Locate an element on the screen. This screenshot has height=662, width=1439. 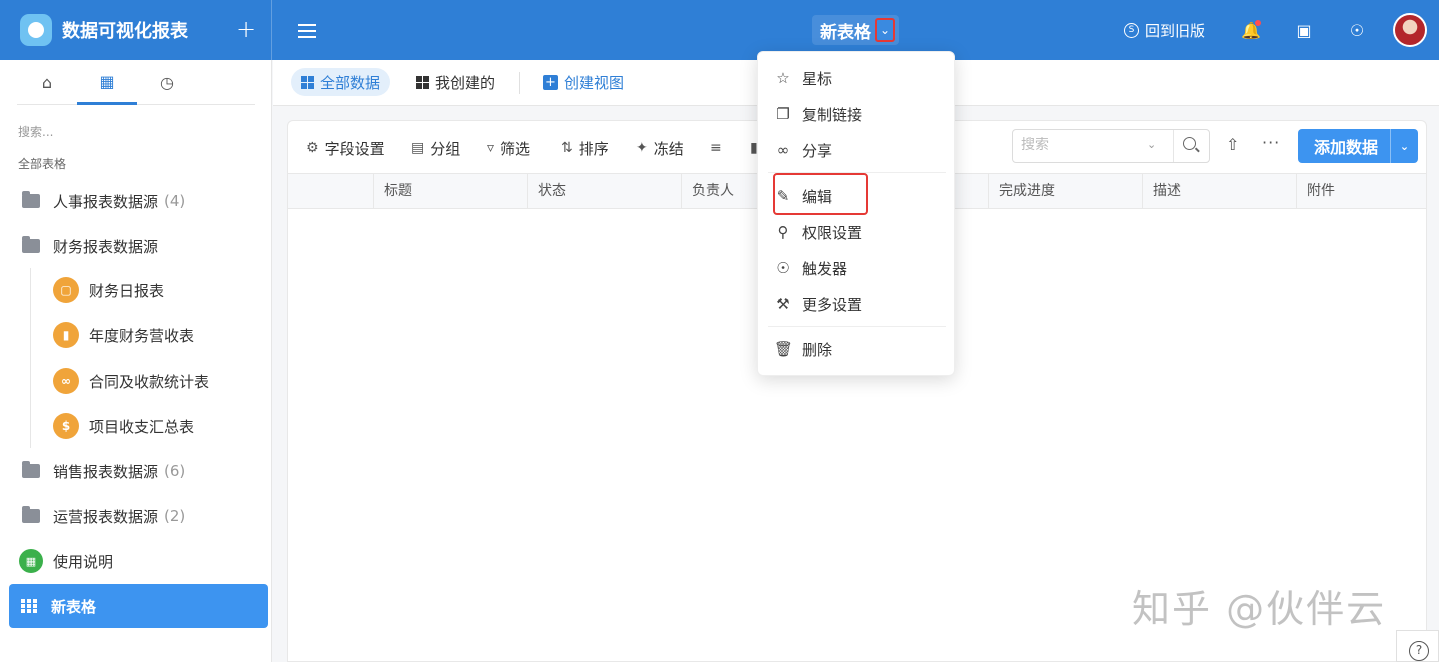
divider is located at coordinates (1173, 146).